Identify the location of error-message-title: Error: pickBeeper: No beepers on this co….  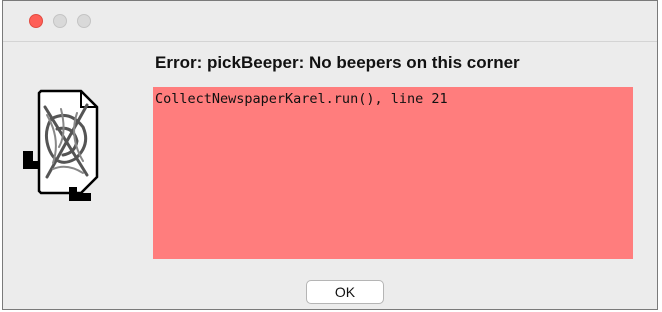
(337, 62).